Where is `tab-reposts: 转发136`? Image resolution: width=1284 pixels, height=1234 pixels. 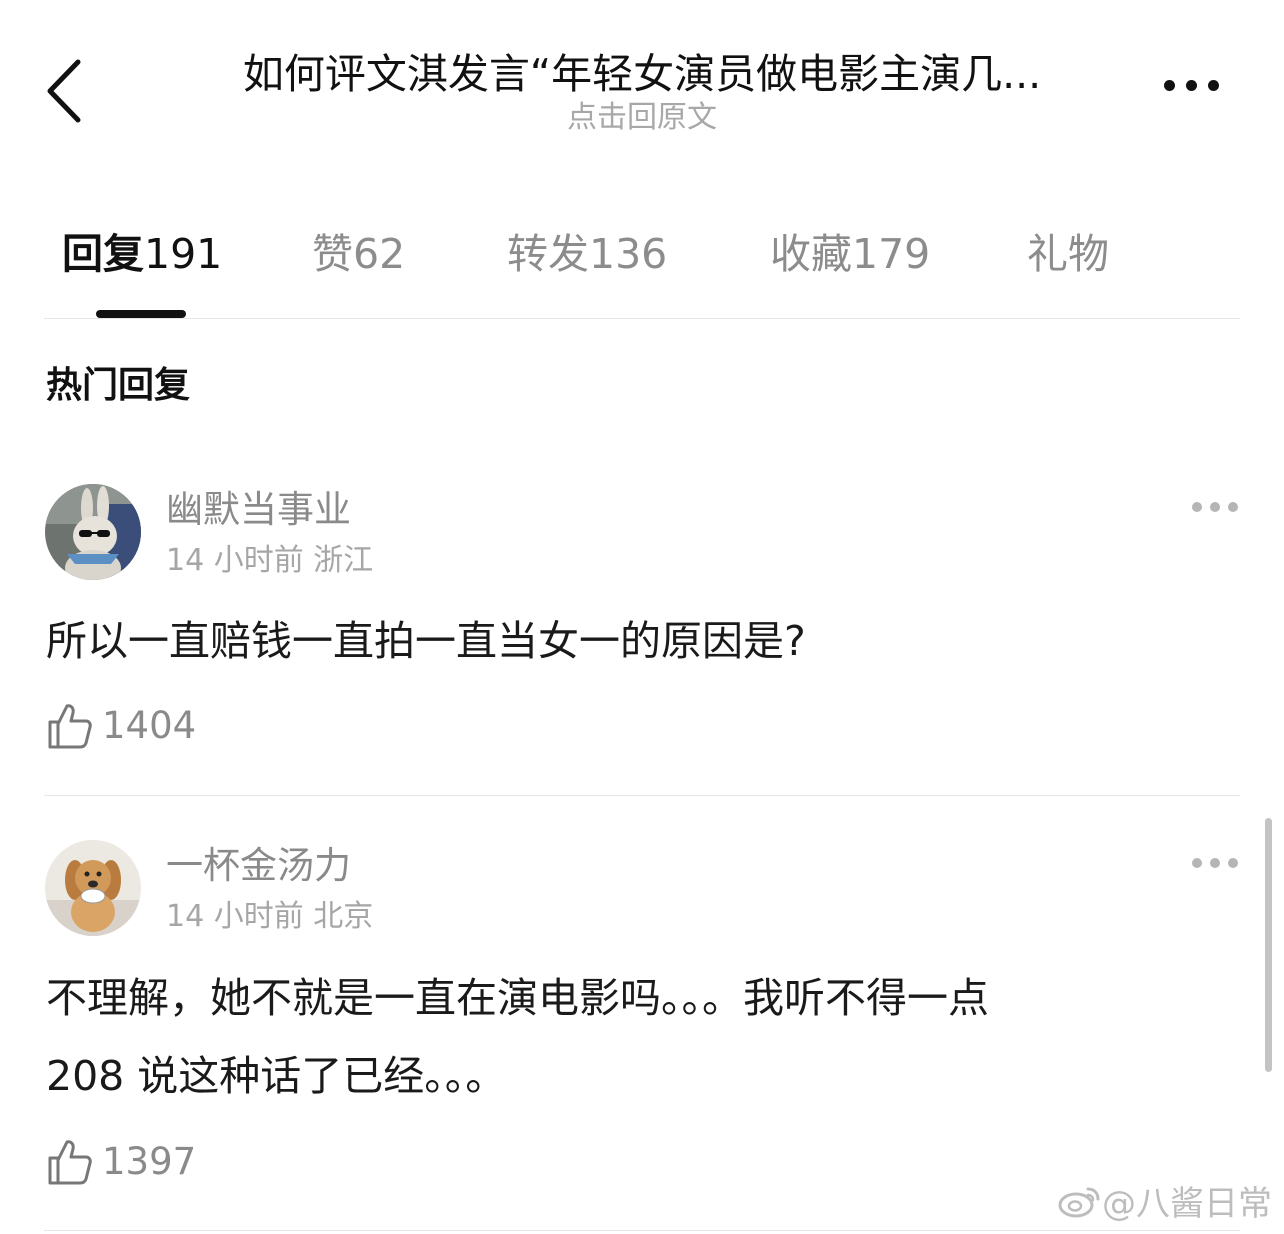
tab-reposts: 转发136 is located at coordinates (587, 254).